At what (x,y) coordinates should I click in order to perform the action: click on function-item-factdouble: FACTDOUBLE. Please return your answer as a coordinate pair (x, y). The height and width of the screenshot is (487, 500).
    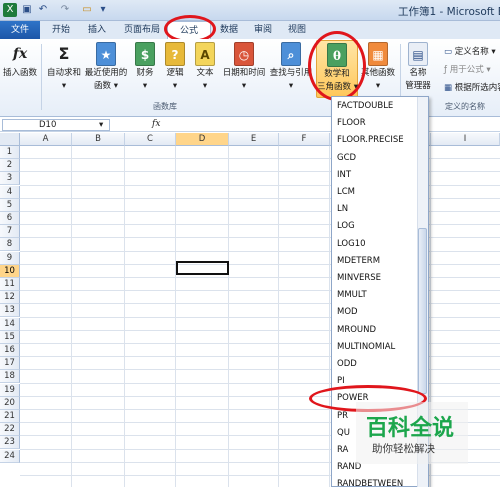
    Looking at the image, I should click on (379, 106).